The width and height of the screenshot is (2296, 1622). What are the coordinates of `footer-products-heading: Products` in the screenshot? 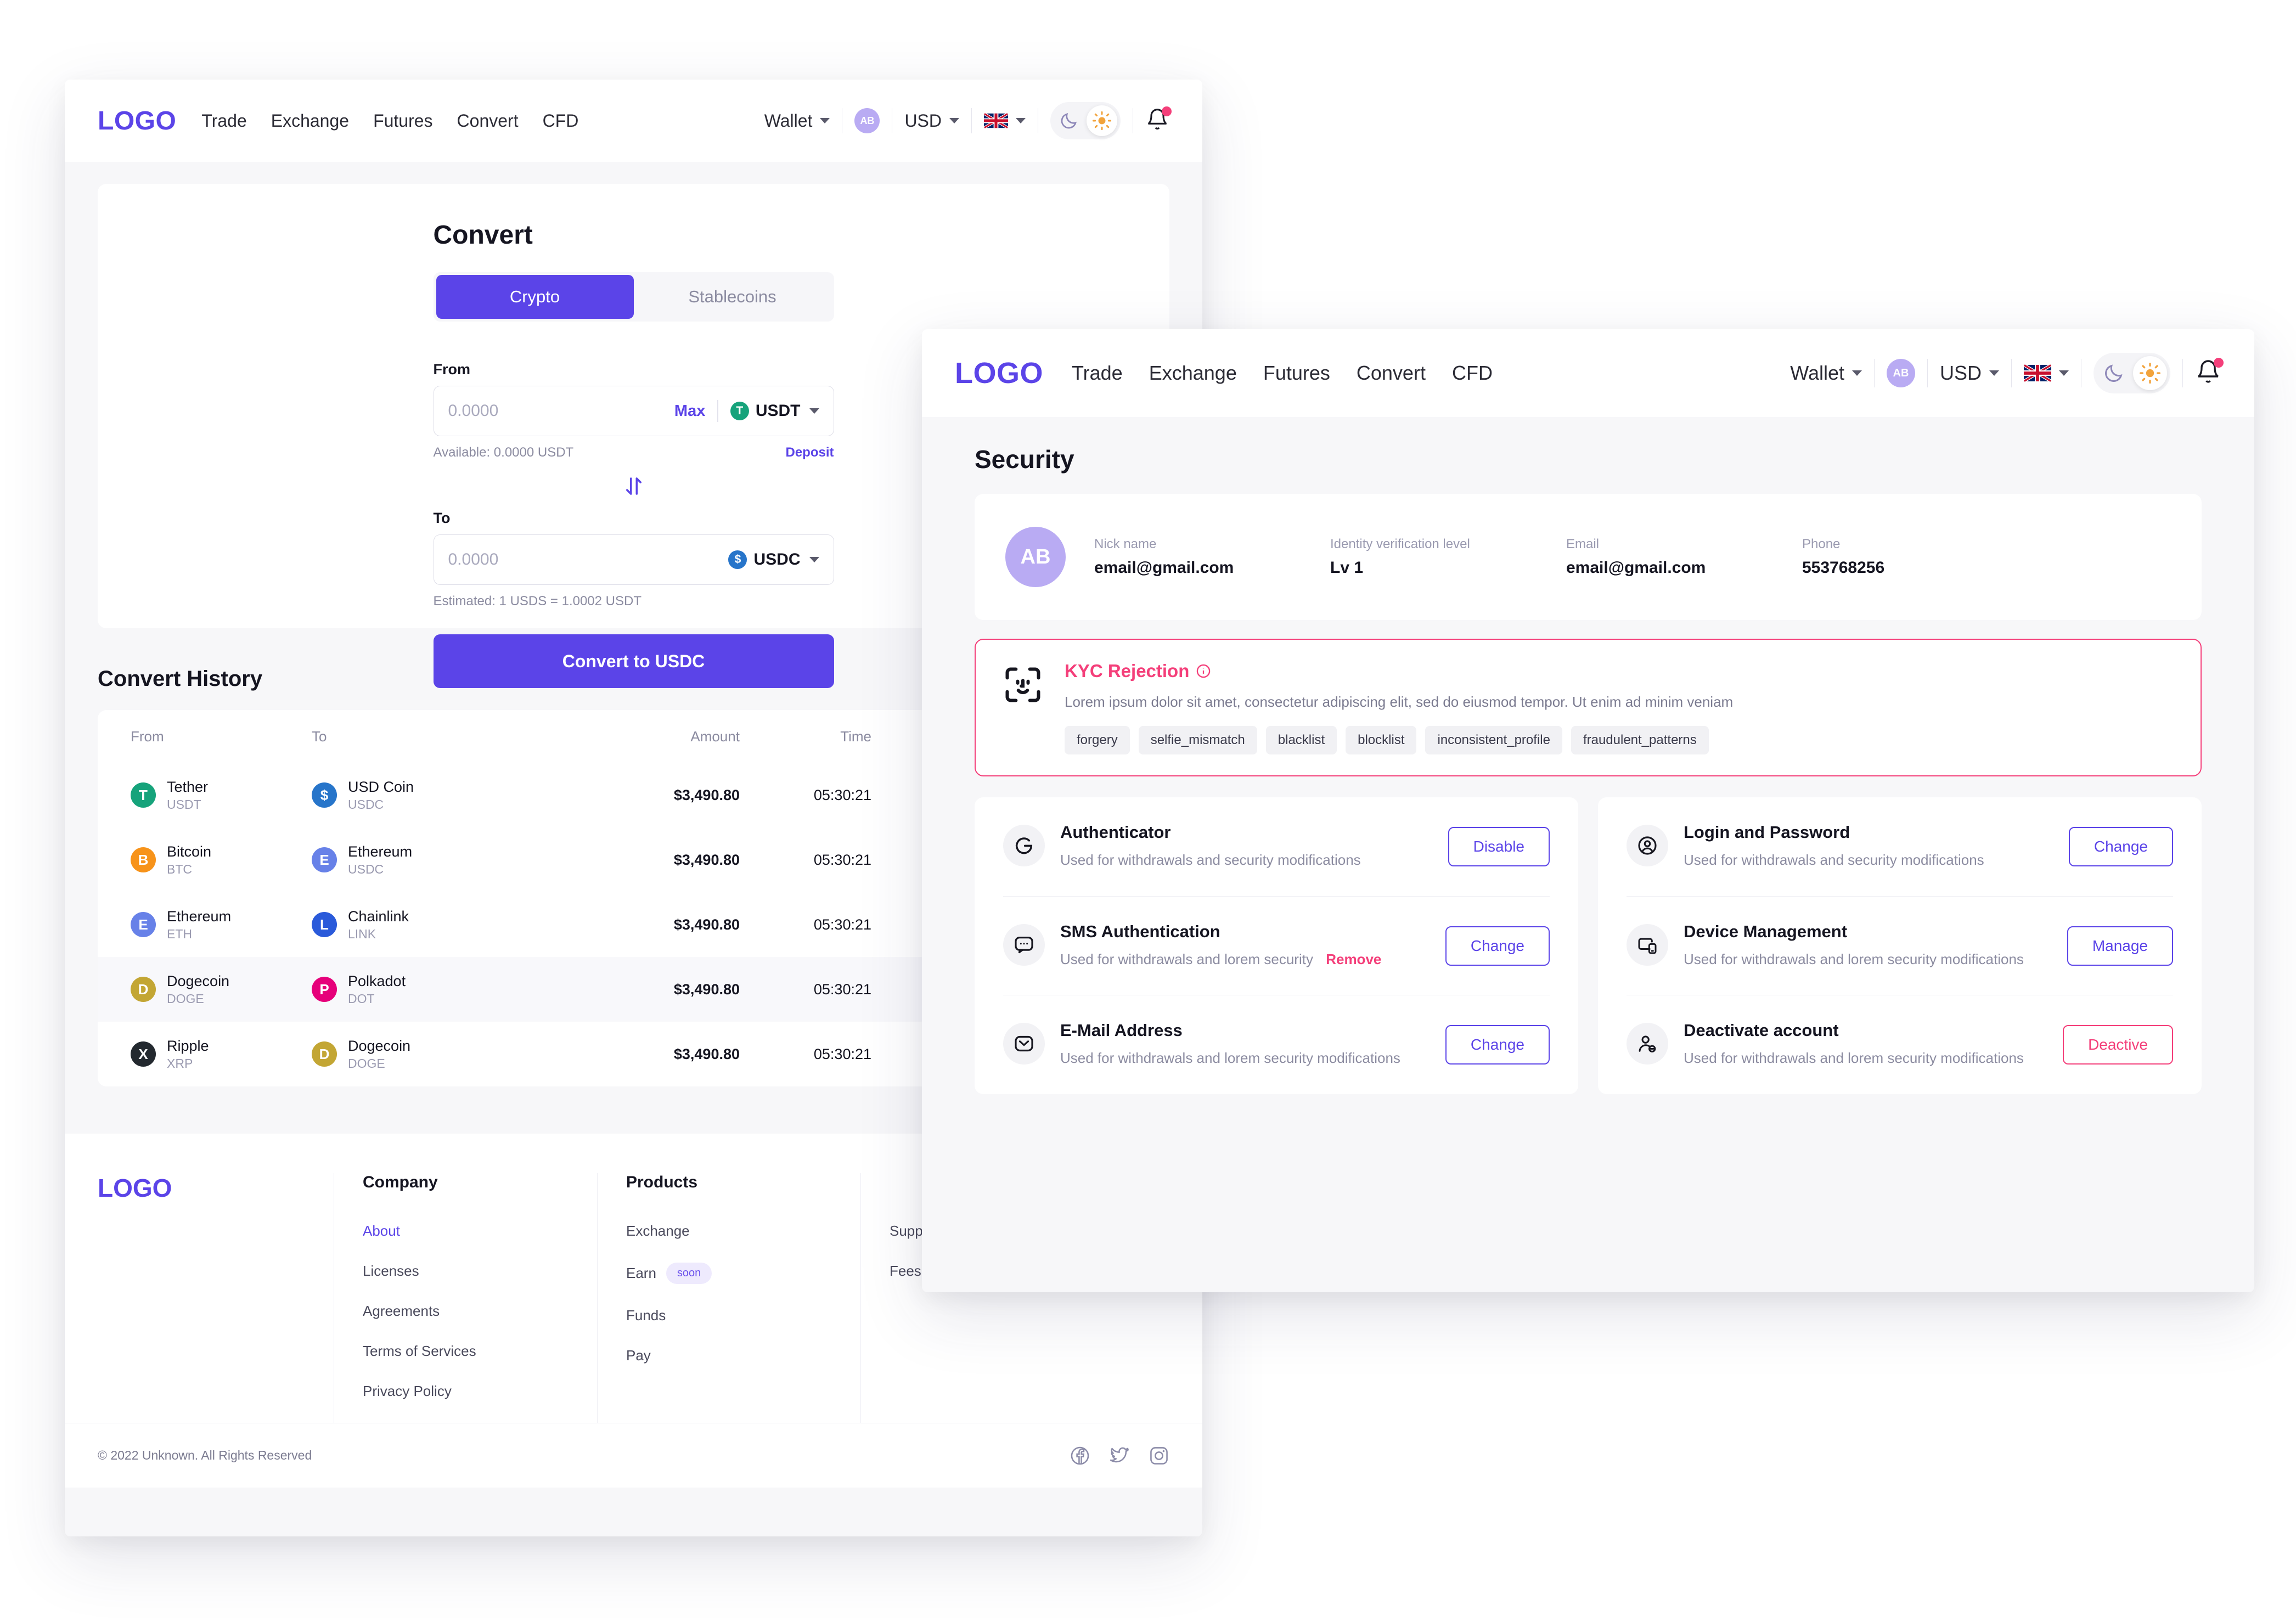 It's located at (662, 1182).